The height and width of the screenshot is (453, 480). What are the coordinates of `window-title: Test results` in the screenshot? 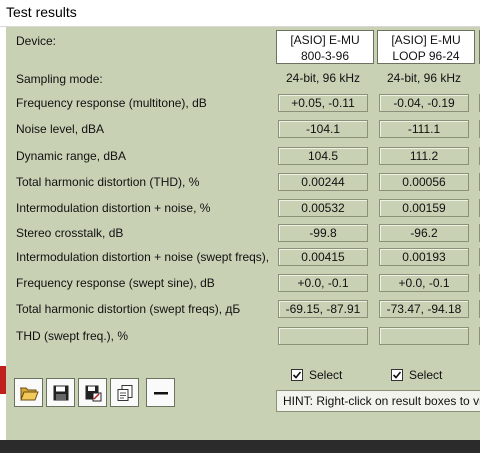 It's located at (41, 12).